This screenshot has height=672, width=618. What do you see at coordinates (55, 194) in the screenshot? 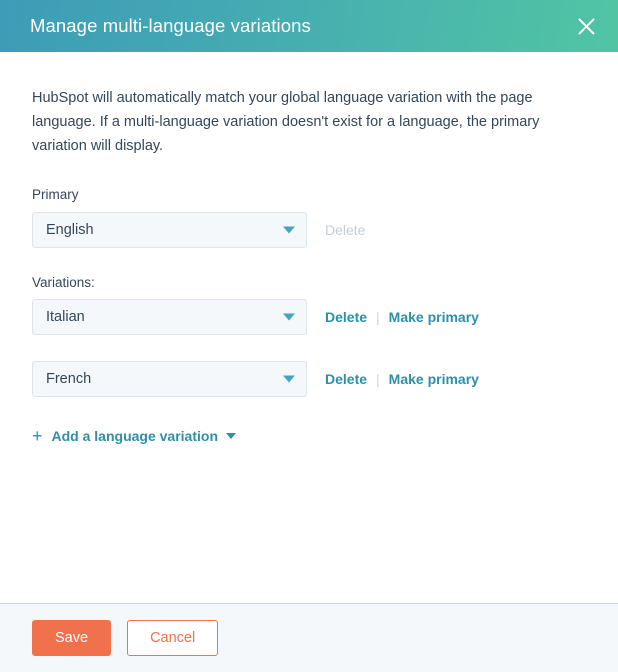
I see `primary-label: Primary` at bounding box center [55, 194].